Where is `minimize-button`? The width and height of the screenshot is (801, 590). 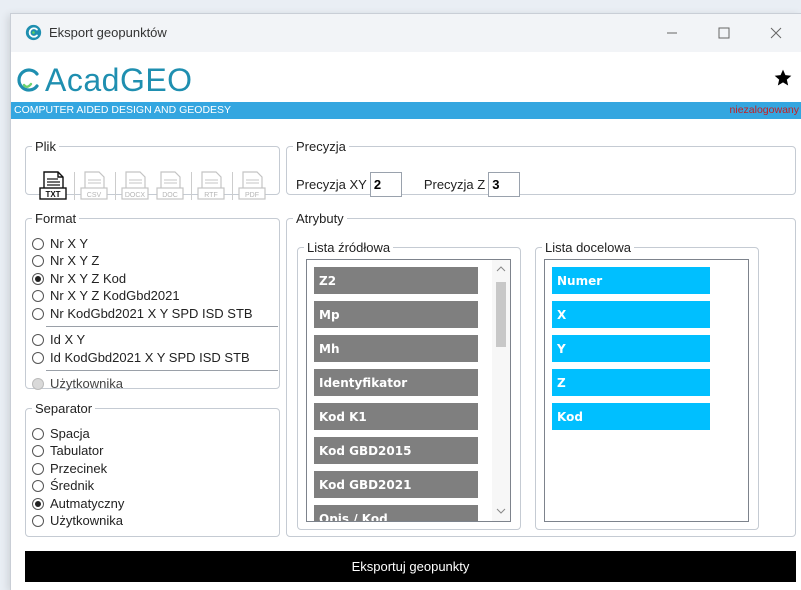
minimize-button is located at coordinates (672, 33).